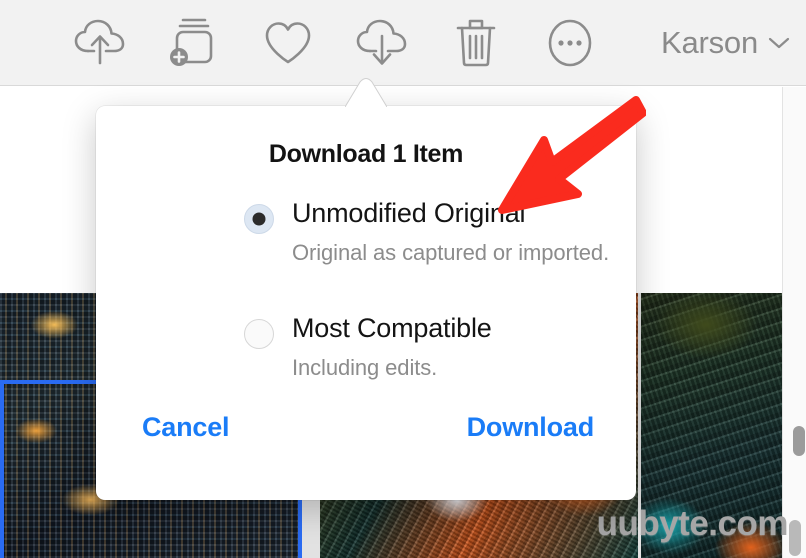 The image size is (806, 558). I want to click on popover-caret-shape, so click(366, 92).